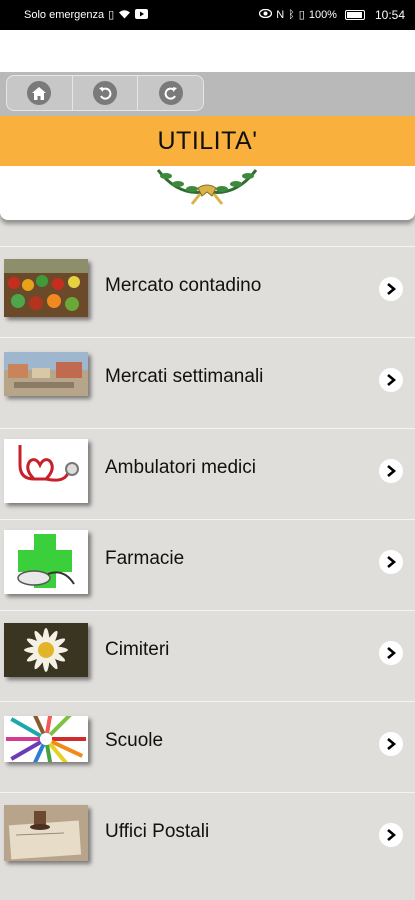 This screenshot has height=900, width=415. I want to click on title-band: UTILITA', so click(207, 141).